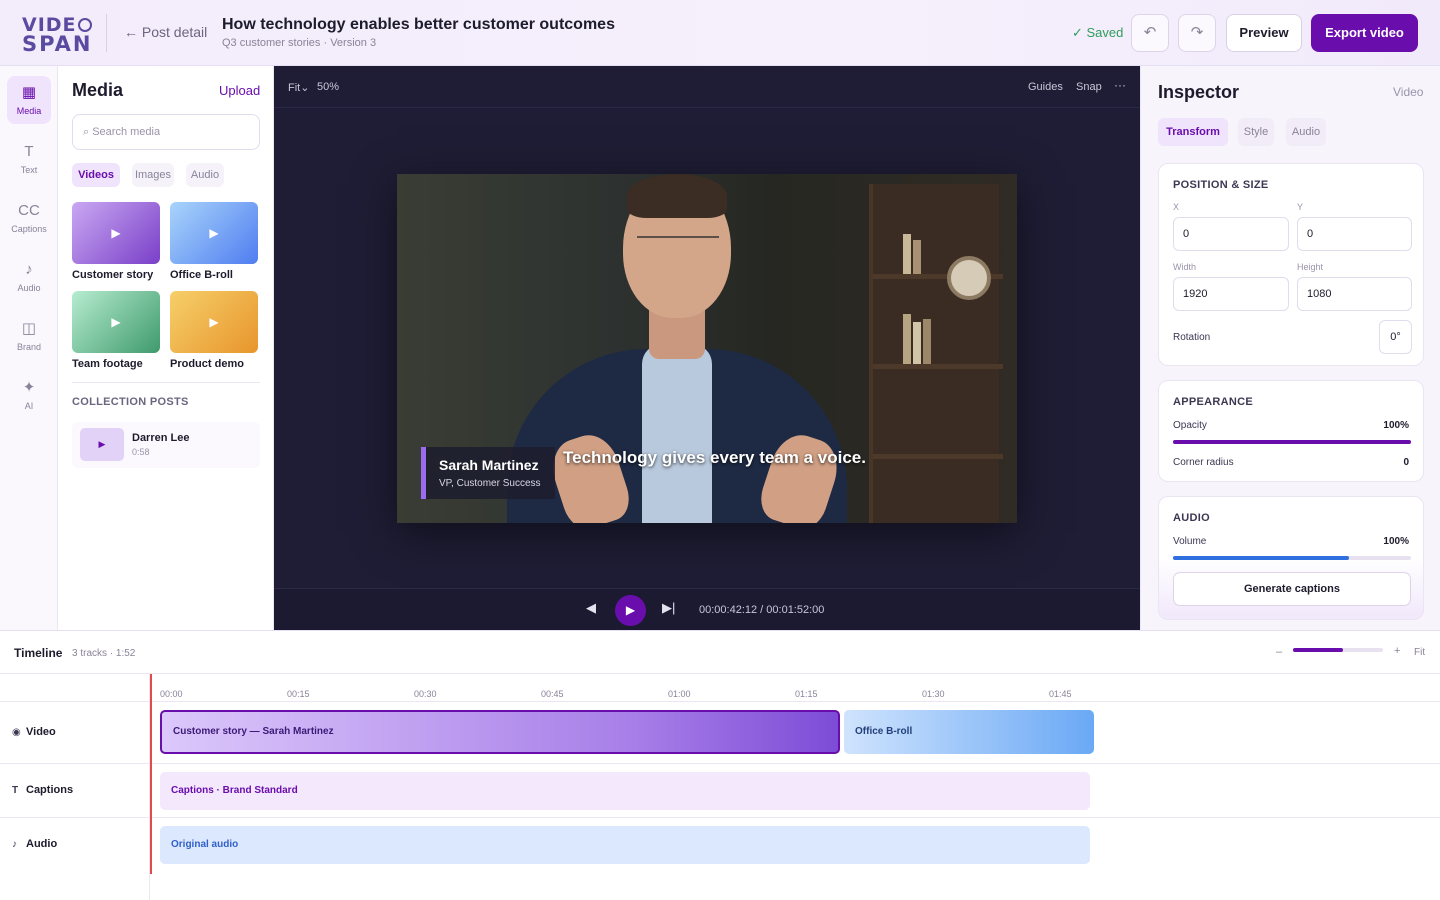  I want to click on rail-label: Captions, so click(29, 229).